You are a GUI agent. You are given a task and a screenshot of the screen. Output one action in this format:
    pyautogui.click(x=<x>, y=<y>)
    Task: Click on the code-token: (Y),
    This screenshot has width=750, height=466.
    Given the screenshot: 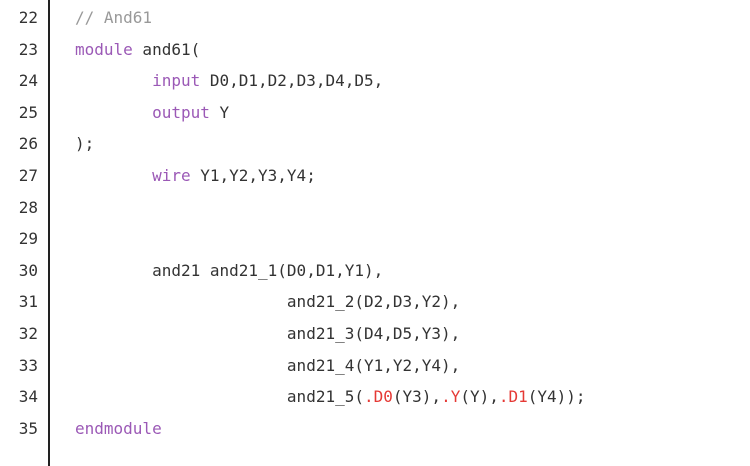 What is the action you would take?
    pyautogui.click(x=479, y=397)
    